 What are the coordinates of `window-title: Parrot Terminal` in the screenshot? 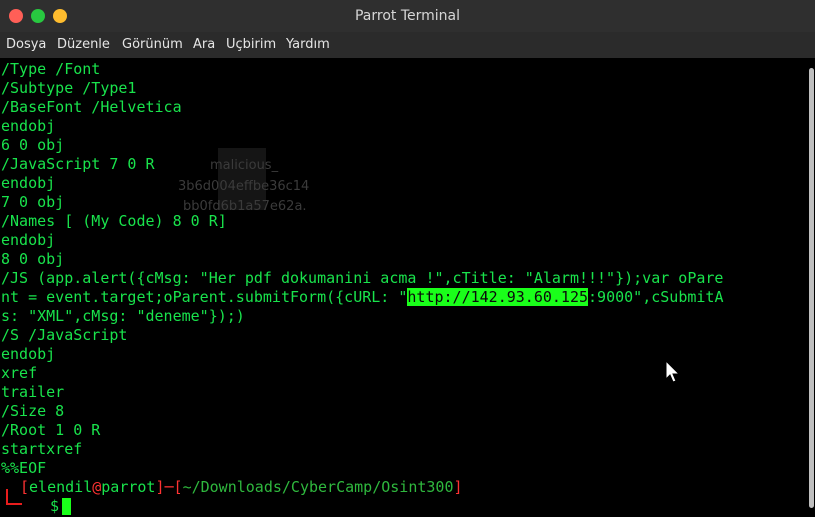 It's located at (407, 16).